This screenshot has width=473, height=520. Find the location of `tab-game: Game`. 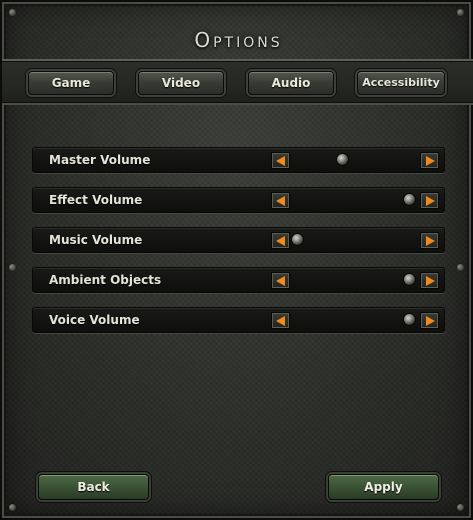

tab-game: Game is located at coordinates (71, 83).